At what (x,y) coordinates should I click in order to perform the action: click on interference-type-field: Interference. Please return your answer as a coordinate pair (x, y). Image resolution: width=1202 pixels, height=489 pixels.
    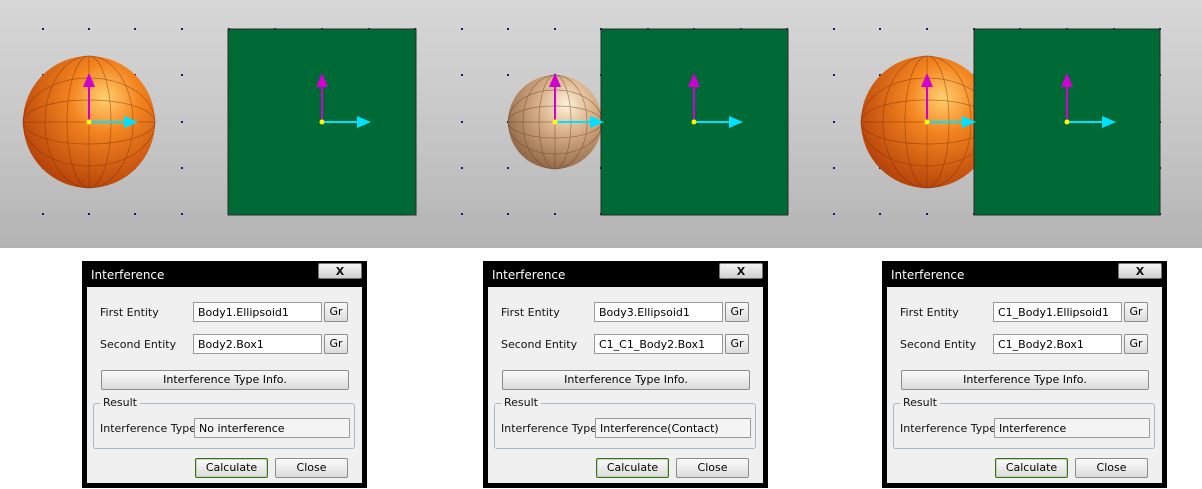
    Looking at the image, I should click on (1072, 428).